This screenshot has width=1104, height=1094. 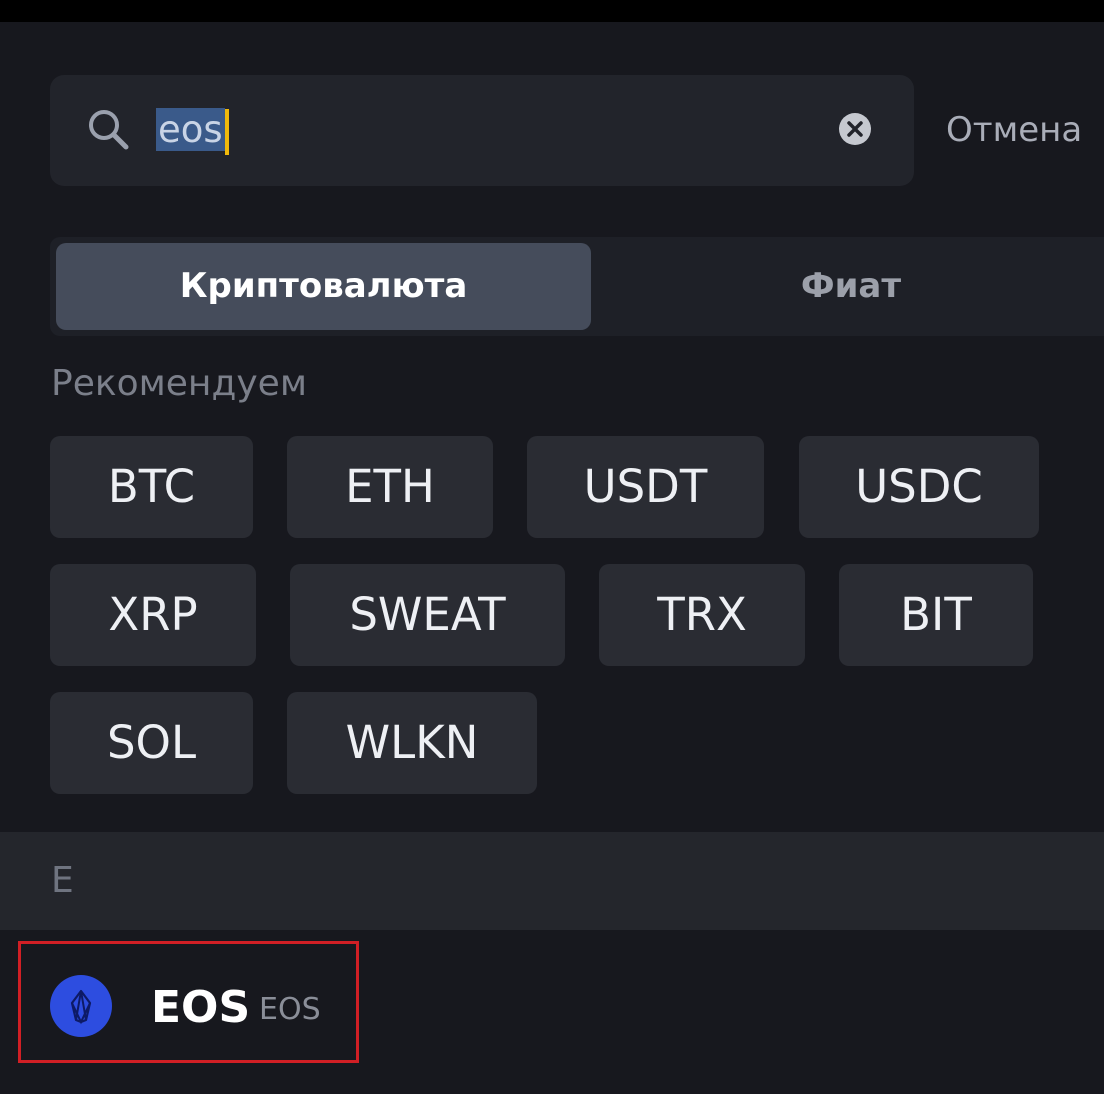 I want to click on chip-bit: BIT, so click(x=936, y=615).